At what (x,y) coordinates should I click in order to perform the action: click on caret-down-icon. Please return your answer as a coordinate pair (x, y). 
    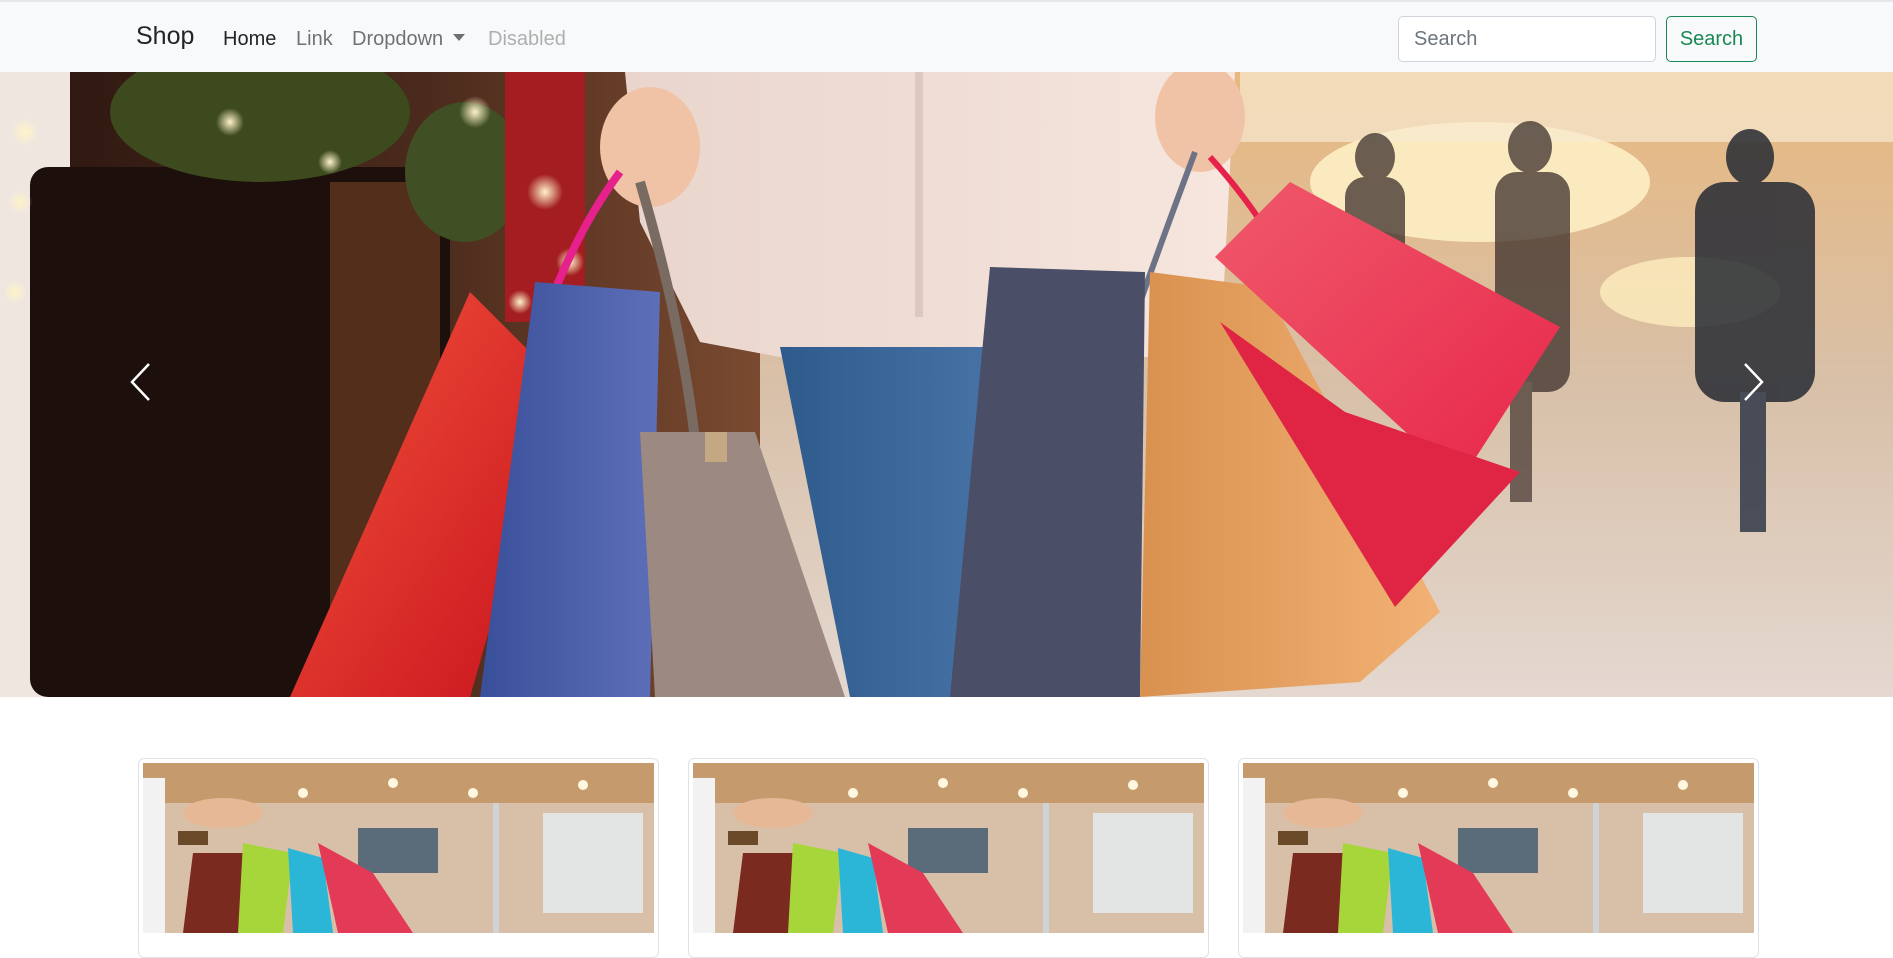
    Looking at the image, I should click on (459, 37).